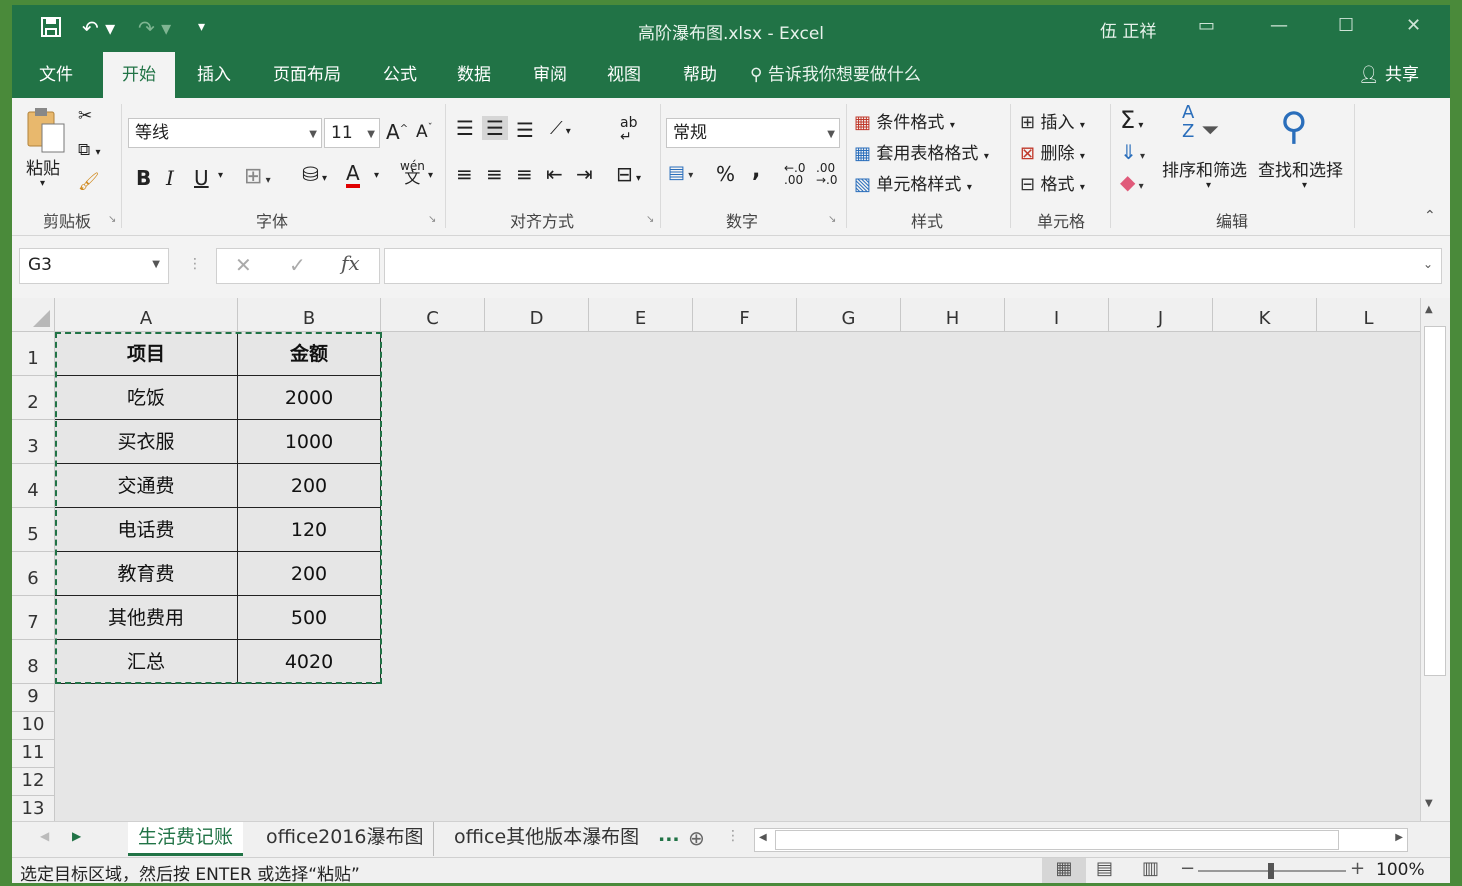 The width and height of the screenshot is (1462, 886). I want to click on zoom-out-icon: −, so click(1187, 868).